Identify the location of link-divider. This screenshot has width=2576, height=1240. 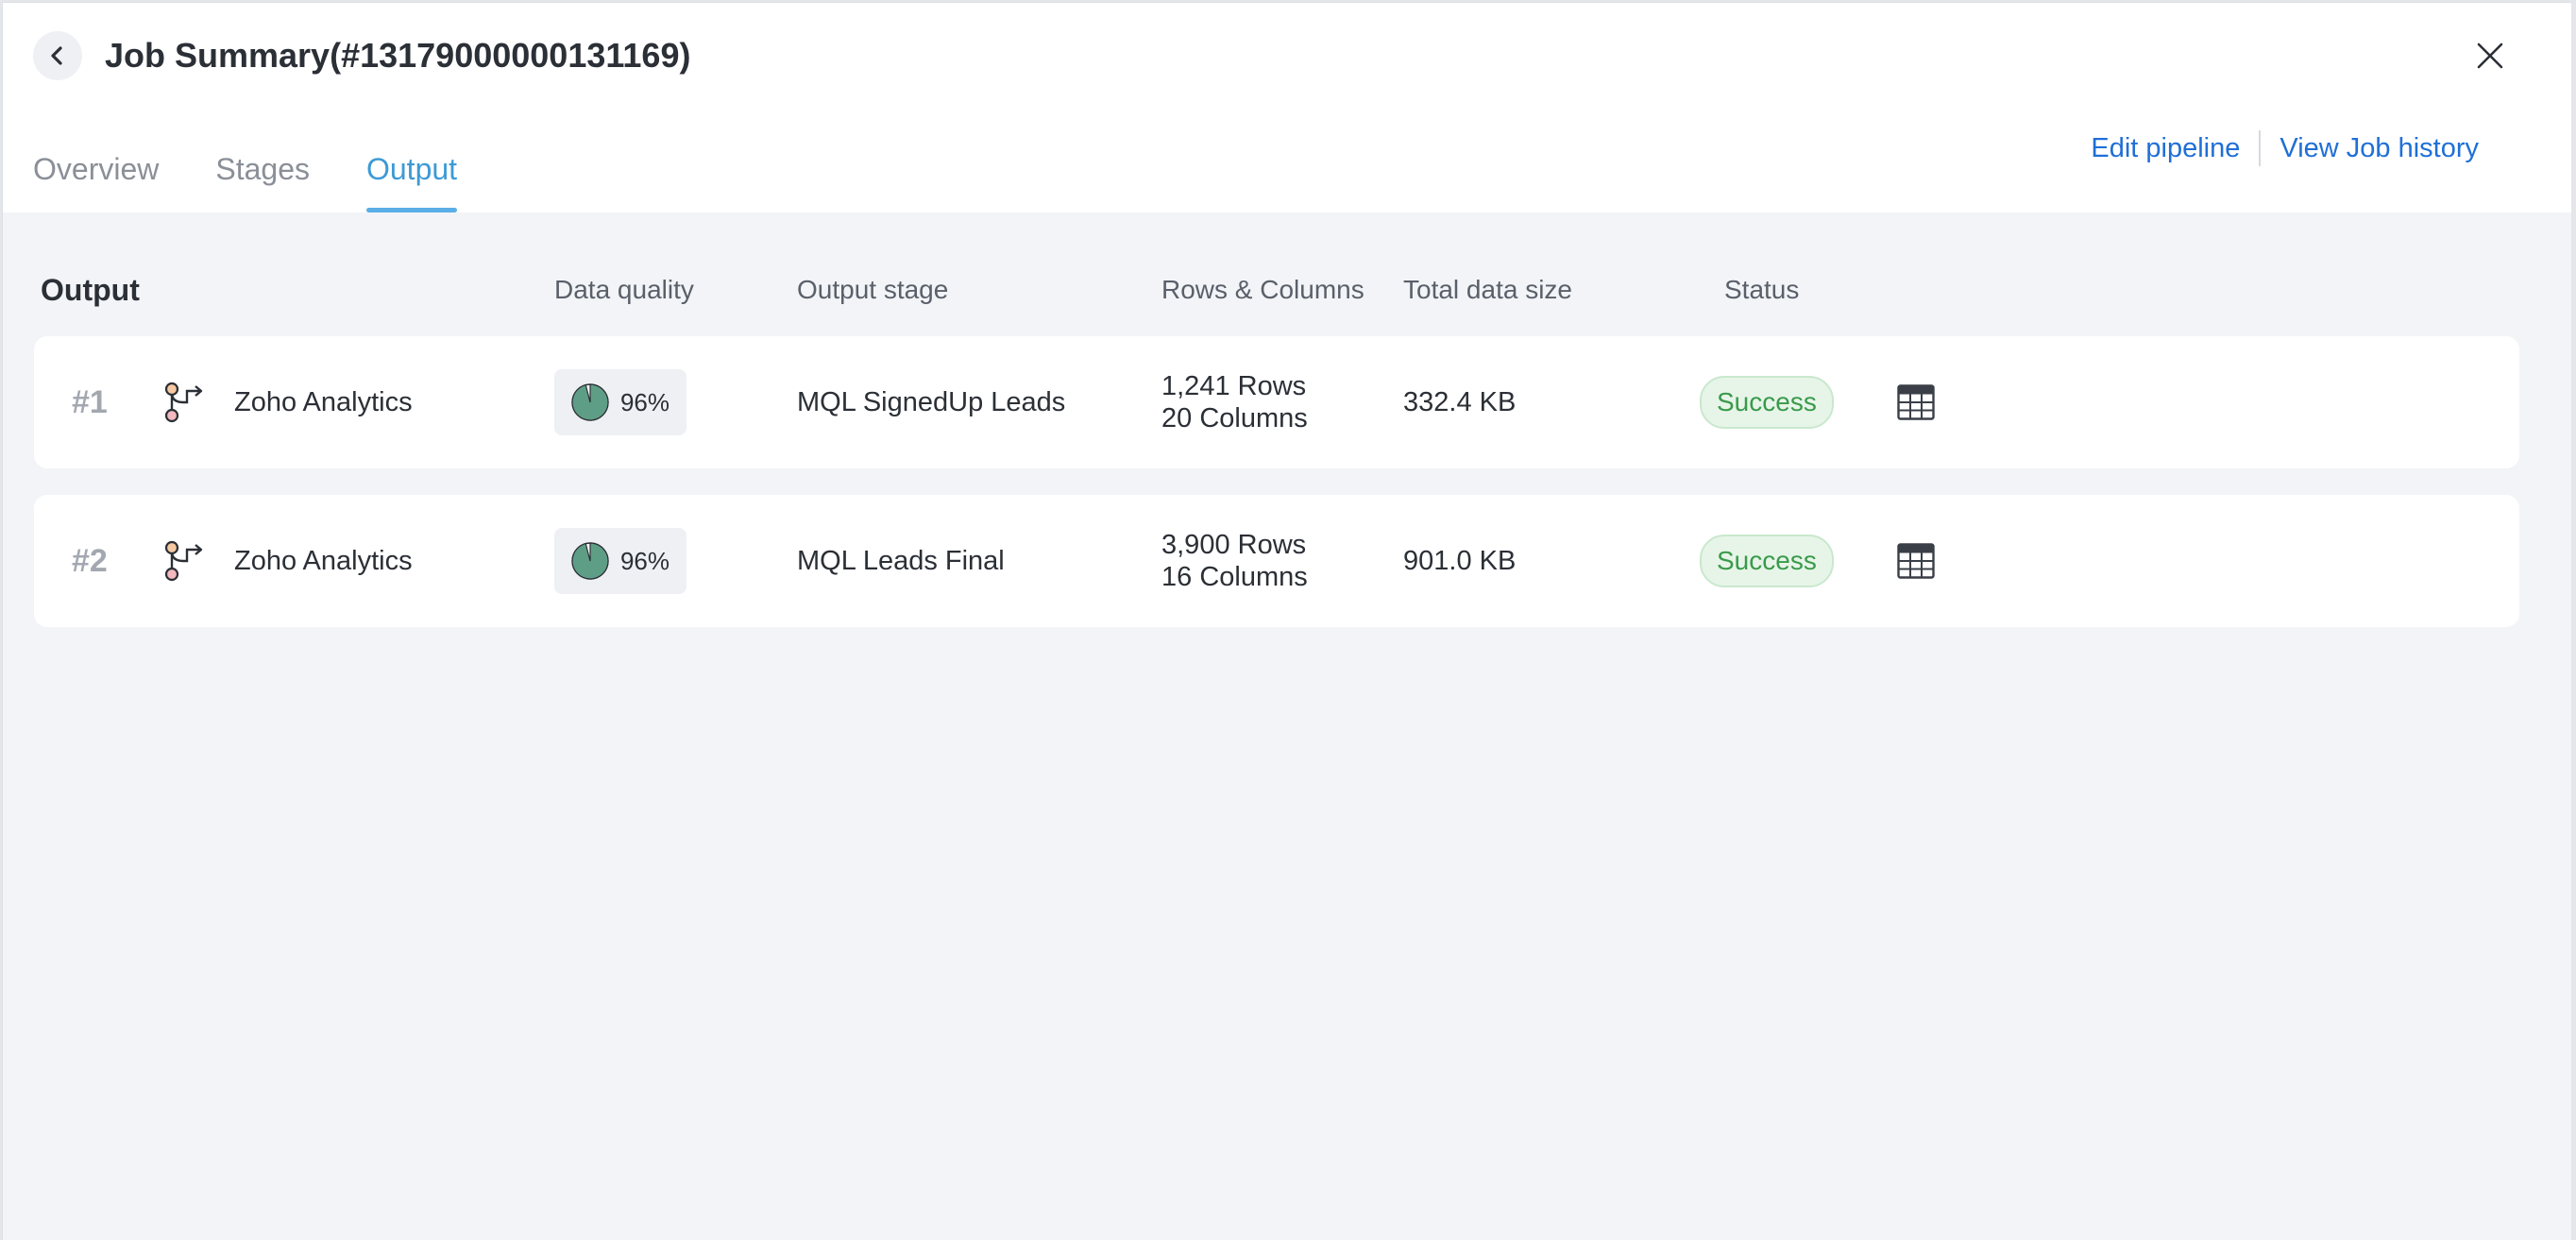
(2260, 148).